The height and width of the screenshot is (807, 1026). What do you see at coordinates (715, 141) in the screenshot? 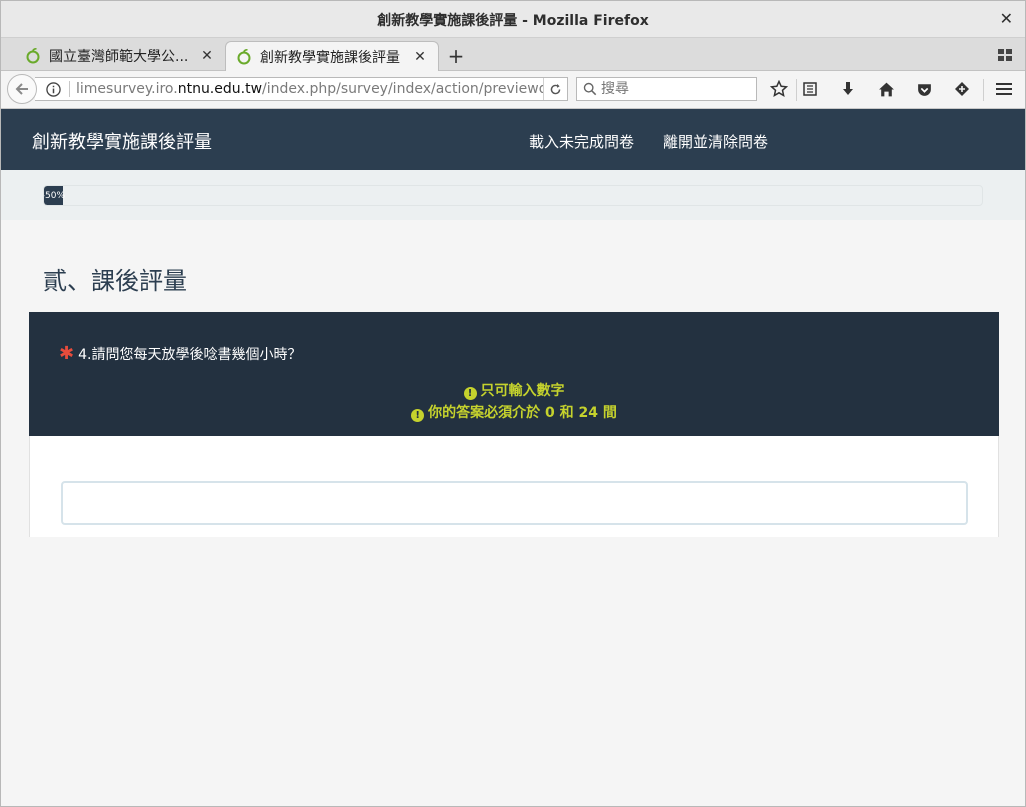
I see `exit-clear-link: 離開並清除問卷` at bounding box center [715, 141].